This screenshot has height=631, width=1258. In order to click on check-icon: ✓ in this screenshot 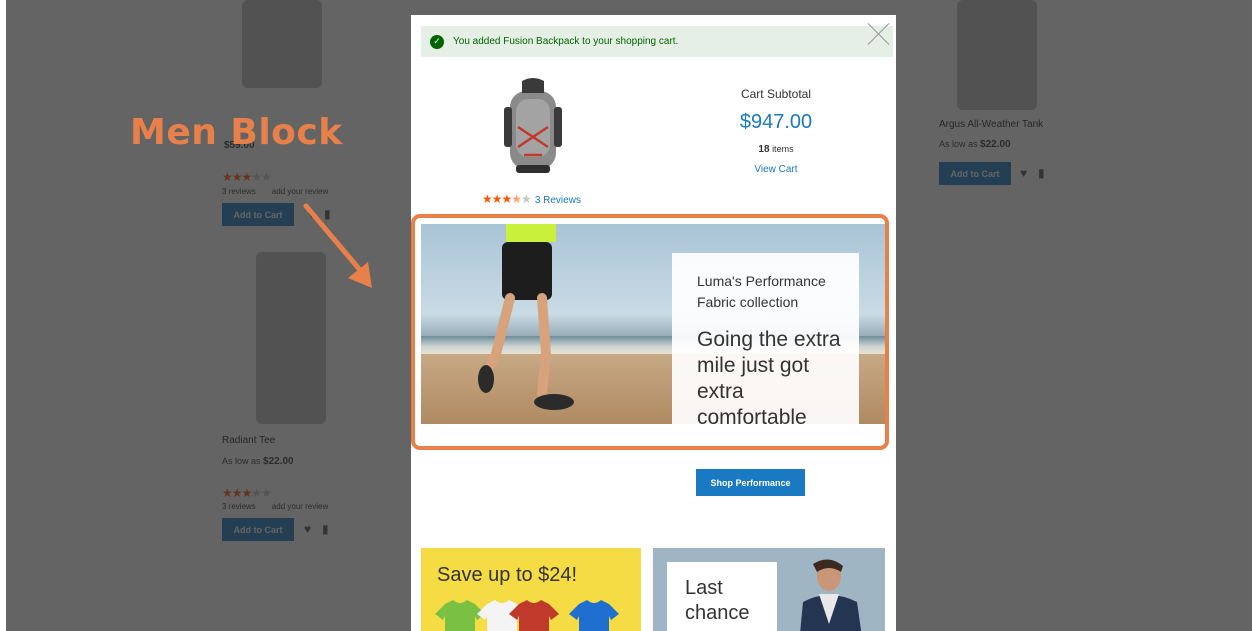, I will do `click(437, 41)`.